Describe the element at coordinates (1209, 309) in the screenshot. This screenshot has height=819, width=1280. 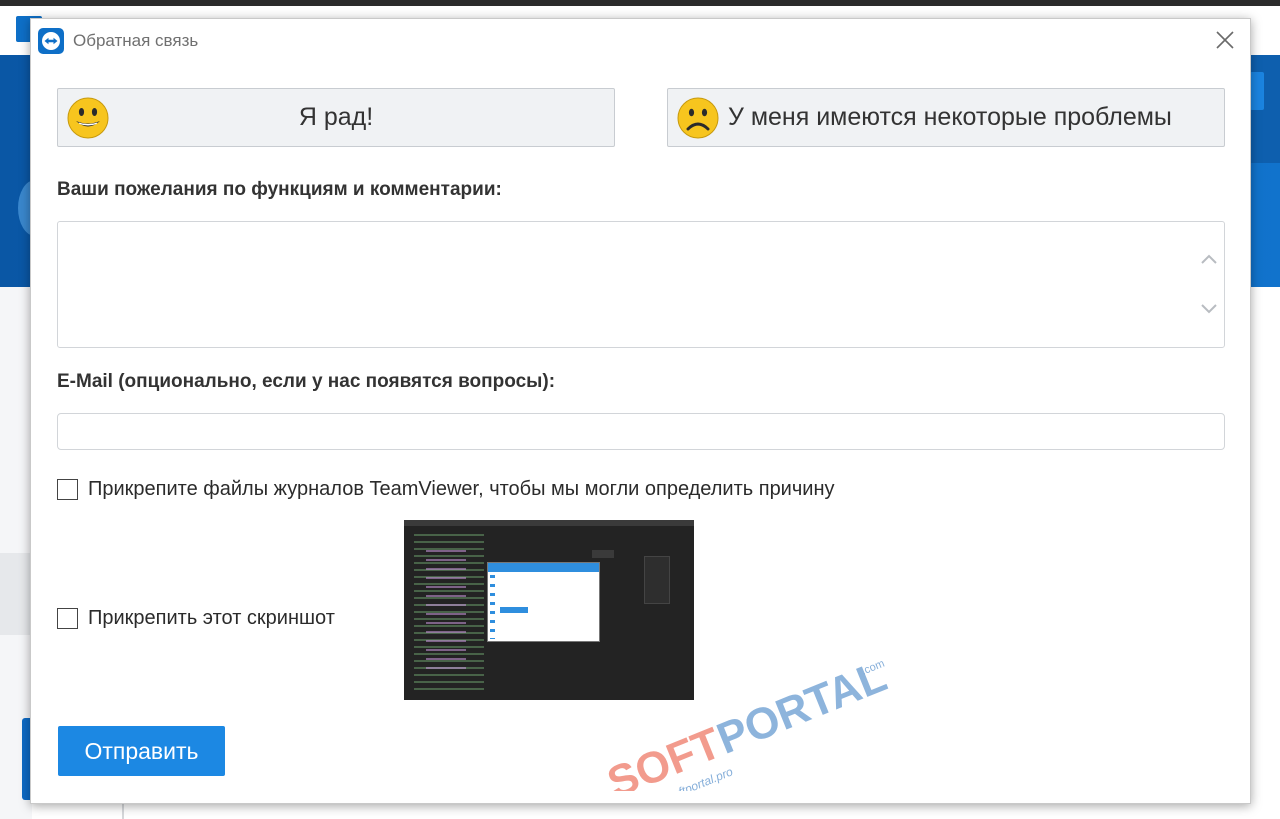
I see `chevron-down-icon` at that location.